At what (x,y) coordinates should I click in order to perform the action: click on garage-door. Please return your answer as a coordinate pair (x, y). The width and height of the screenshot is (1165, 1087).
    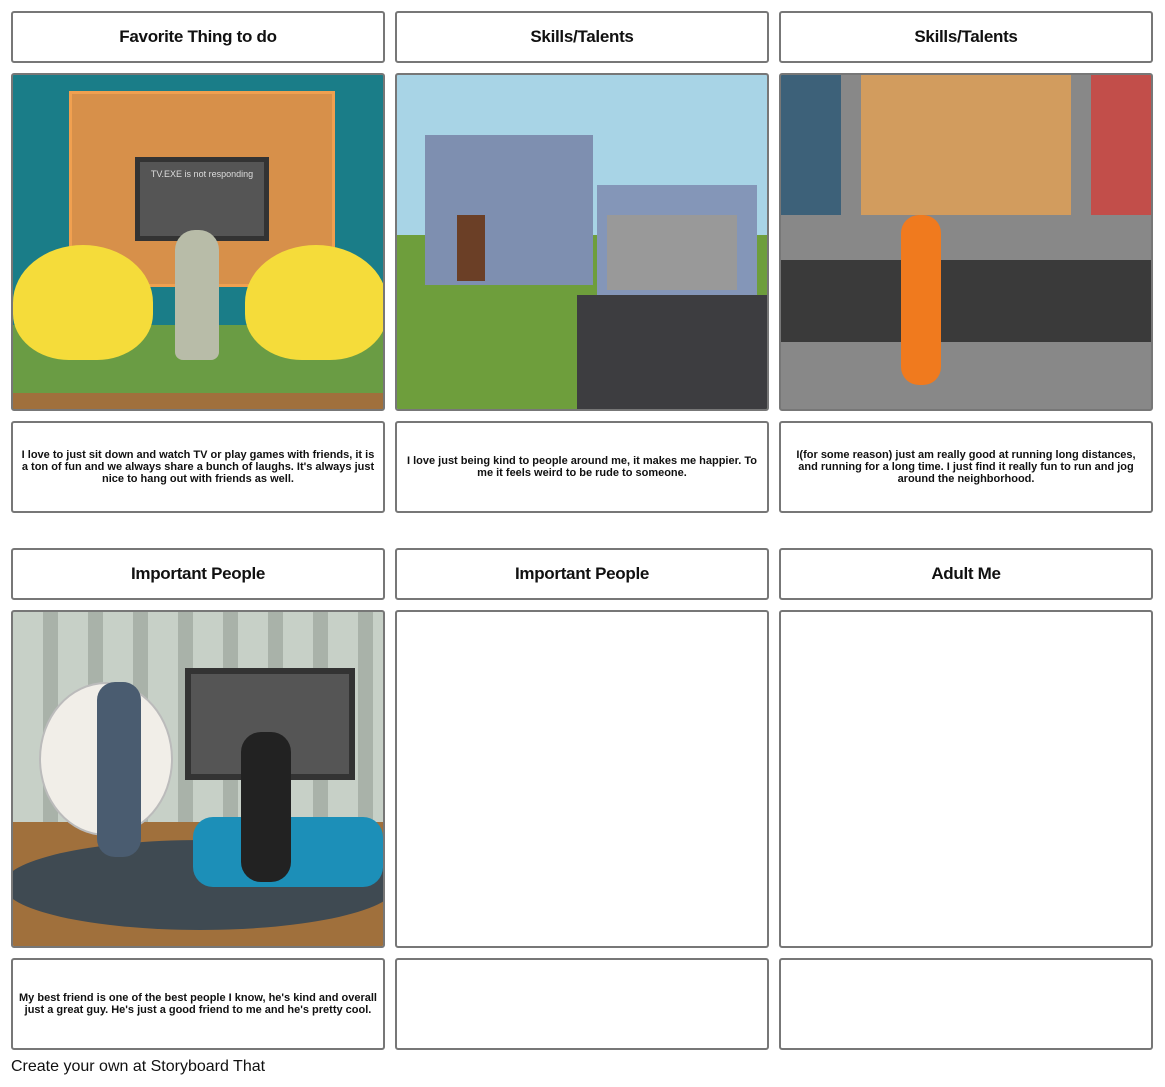
    Looking at the image, I should click on (672, 252).